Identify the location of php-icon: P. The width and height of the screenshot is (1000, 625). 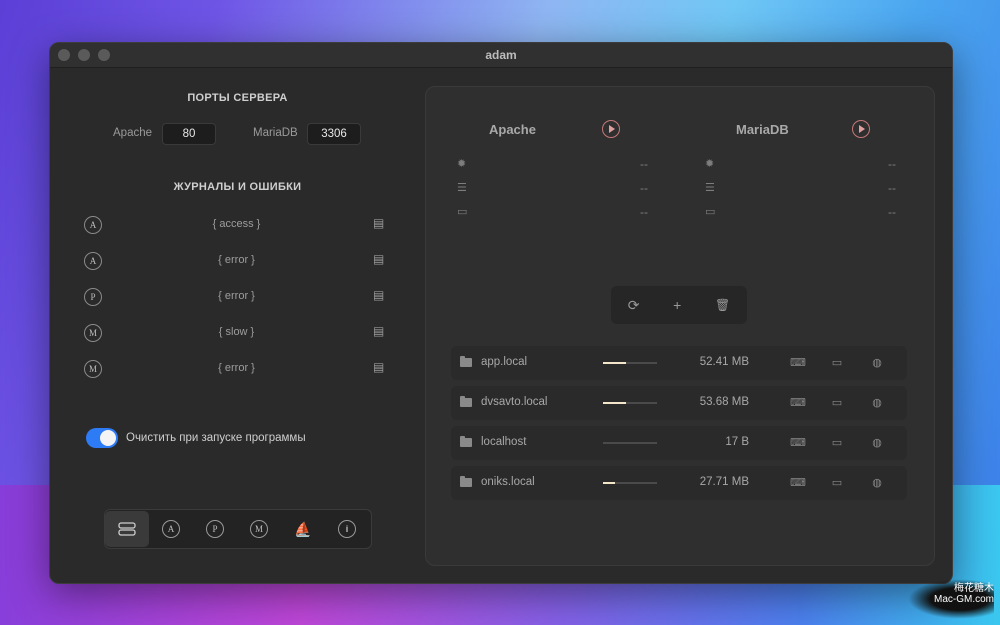
(215, 529).